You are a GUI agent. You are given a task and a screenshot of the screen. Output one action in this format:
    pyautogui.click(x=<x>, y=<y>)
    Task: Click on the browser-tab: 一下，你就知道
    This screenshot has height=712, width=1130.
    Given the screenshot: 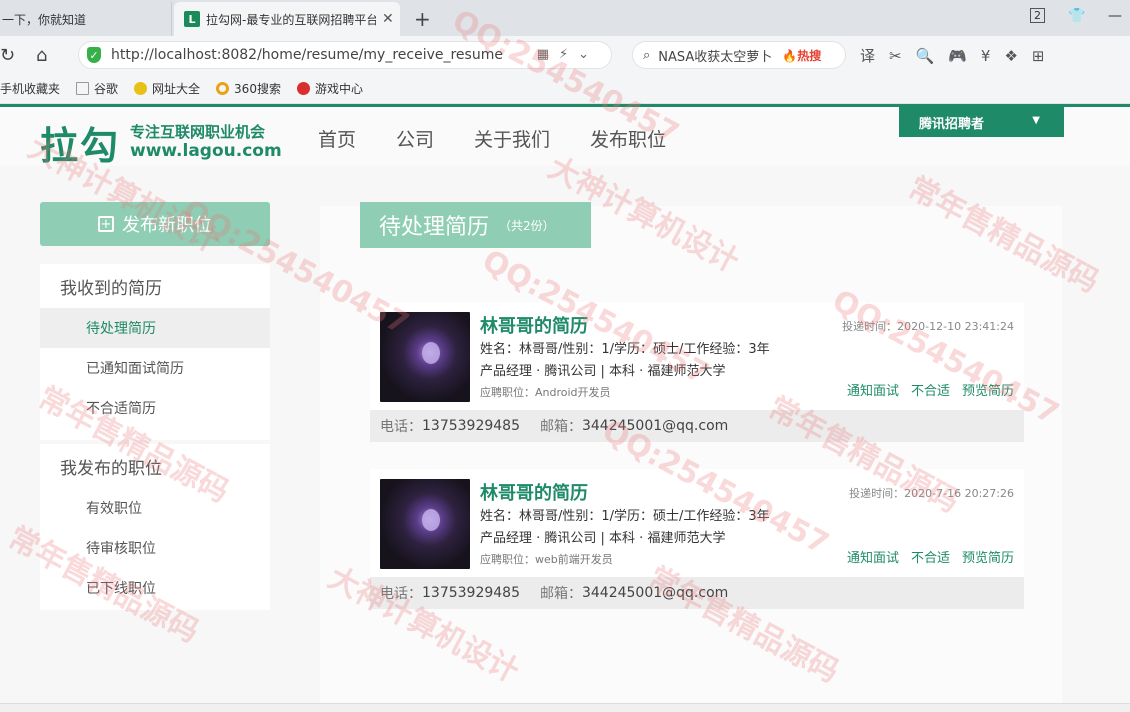 What is the action you would take?
    pyautogui.click(x=86, y=19)
    